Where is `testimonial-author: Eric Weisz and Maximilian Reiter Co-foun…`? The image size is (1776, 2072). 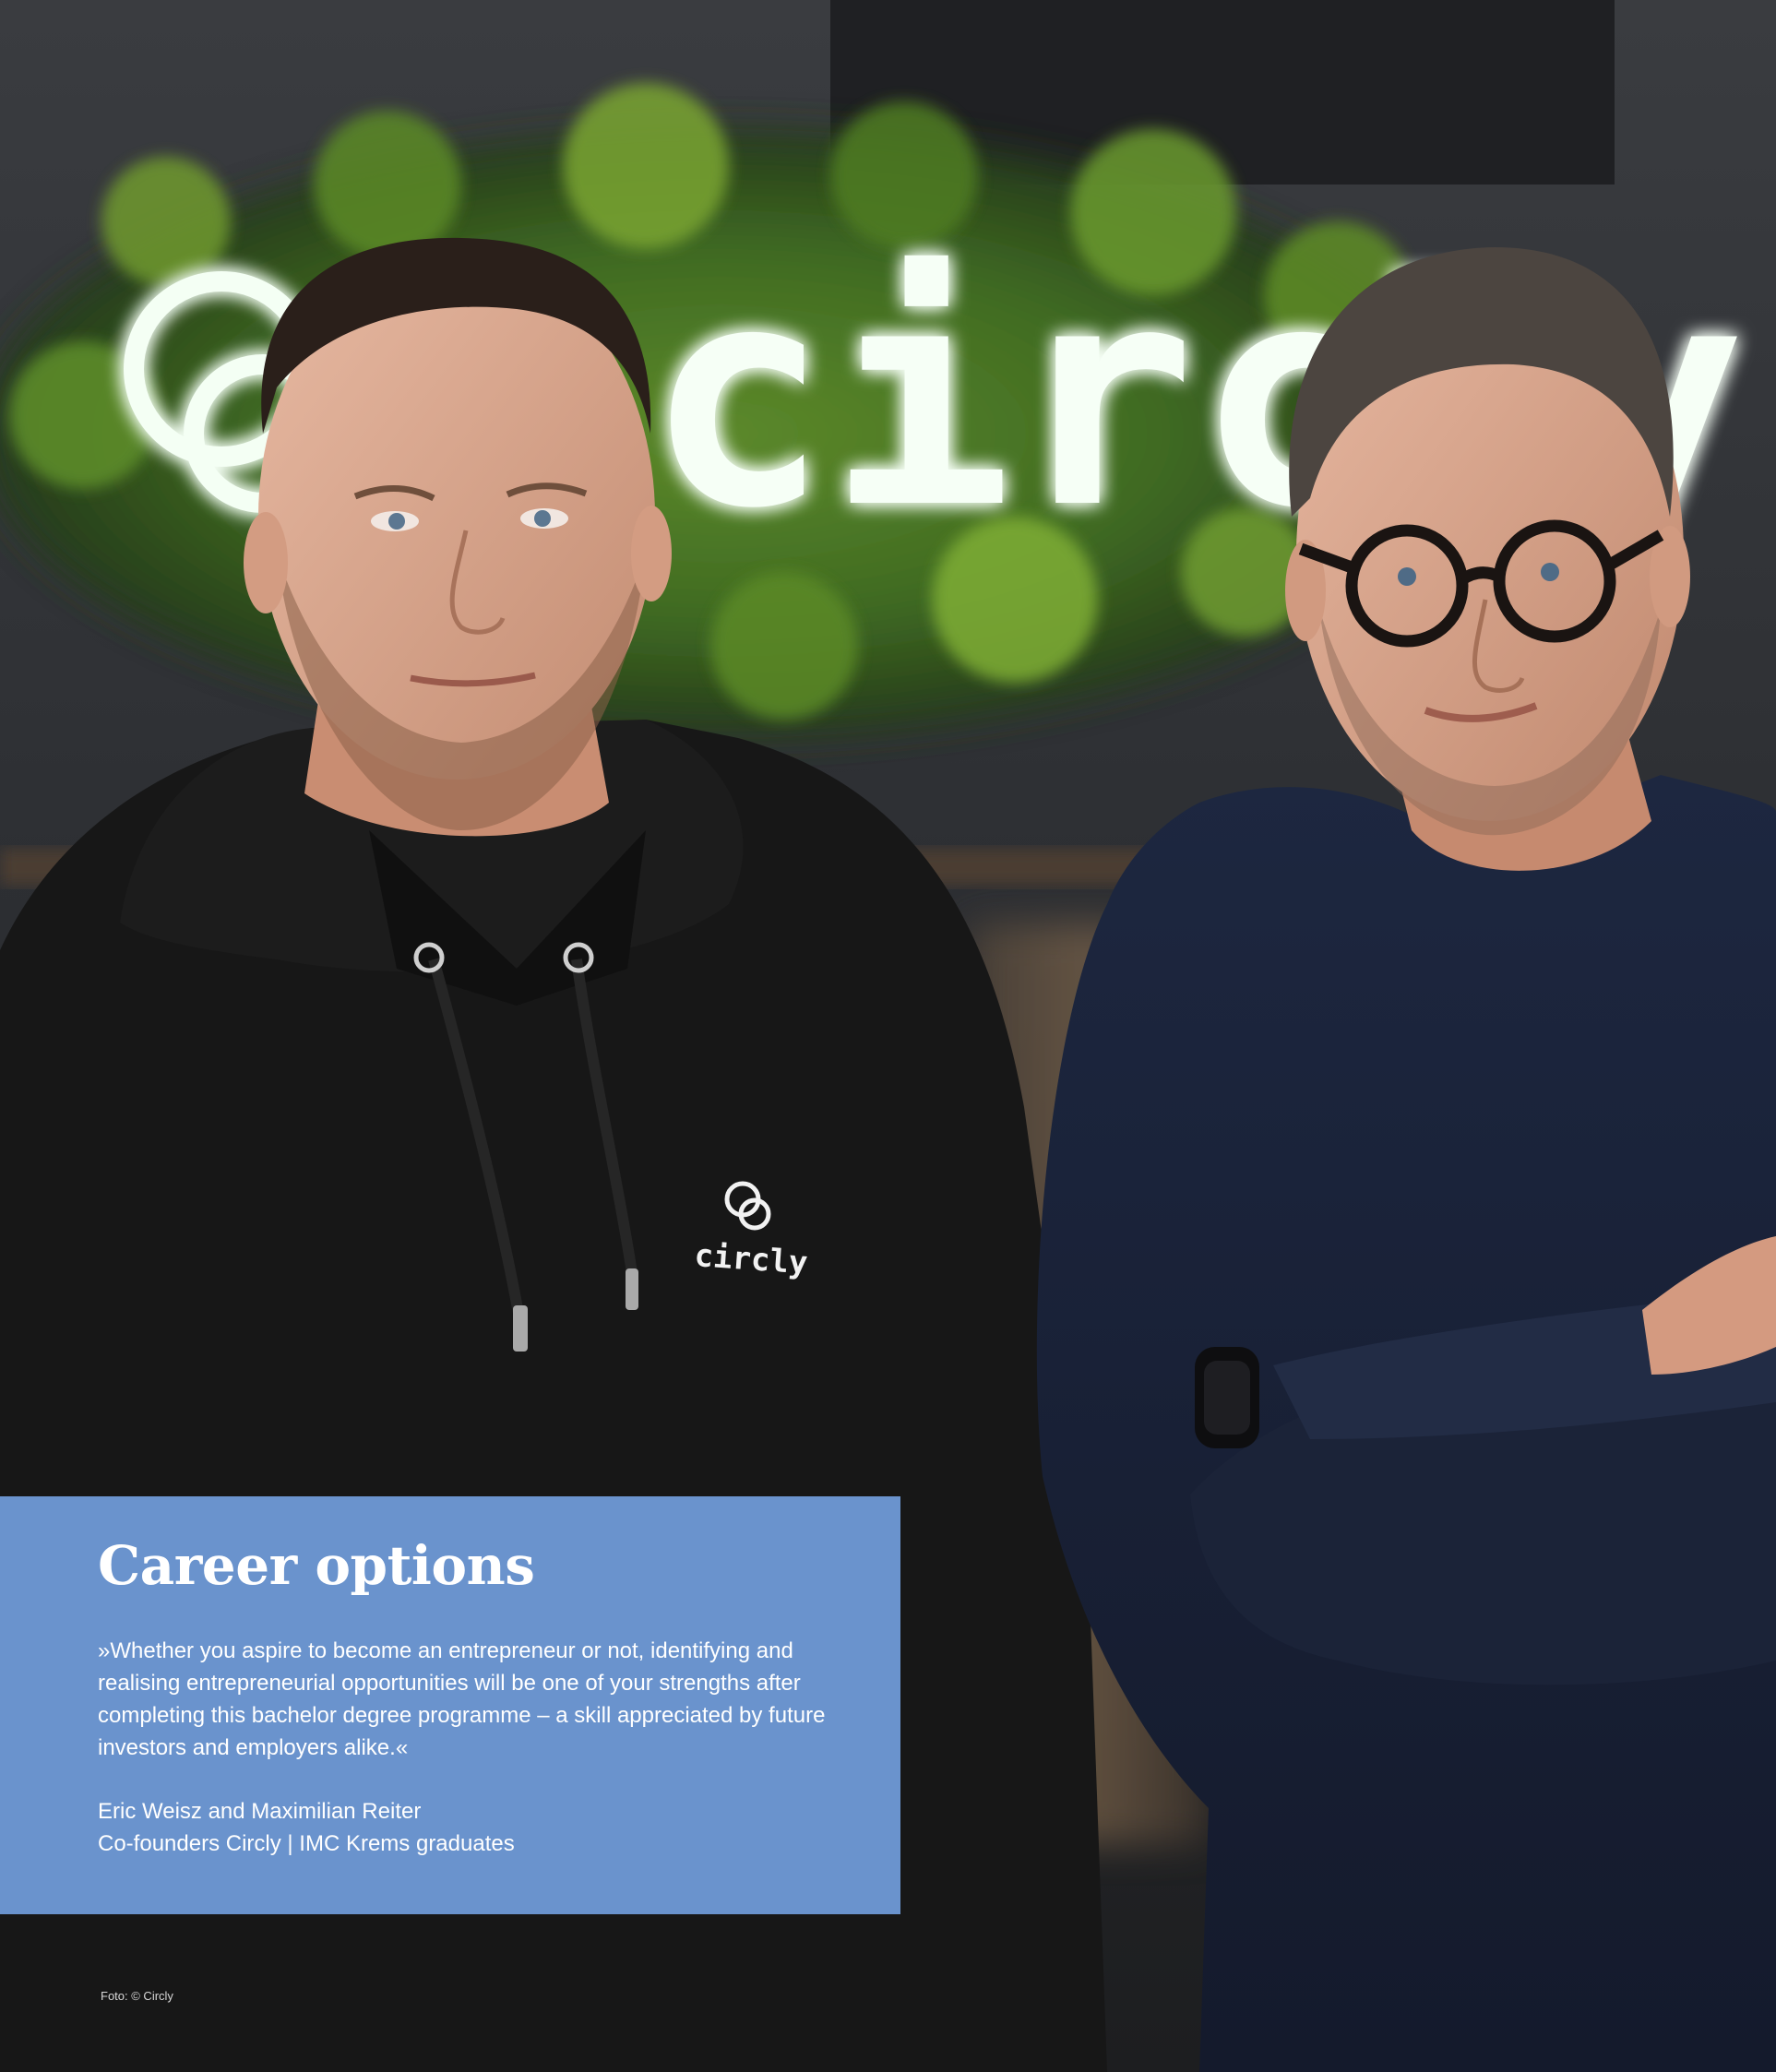 testimonial-author: Eric Weisz and Maximilian Reiter Co-foun… is located at coordinates (471, 1828).